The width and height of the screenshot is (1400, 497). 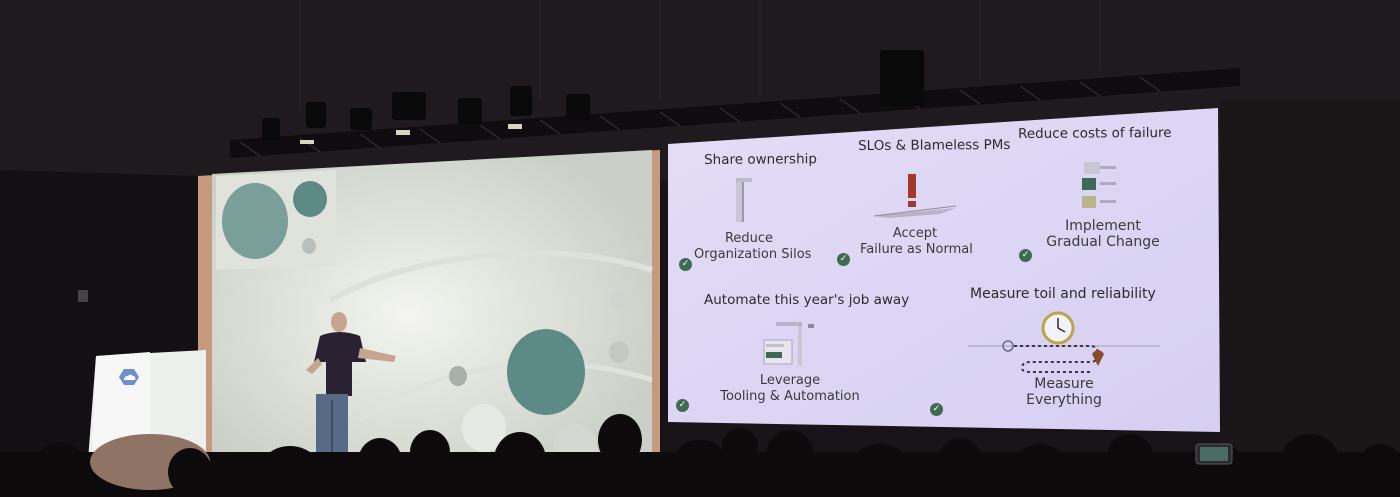 What do you see at coordinates (1064, 384) in the screenshot?
I see `caption-line-1: Measure` at bounding box center [1064, 384].